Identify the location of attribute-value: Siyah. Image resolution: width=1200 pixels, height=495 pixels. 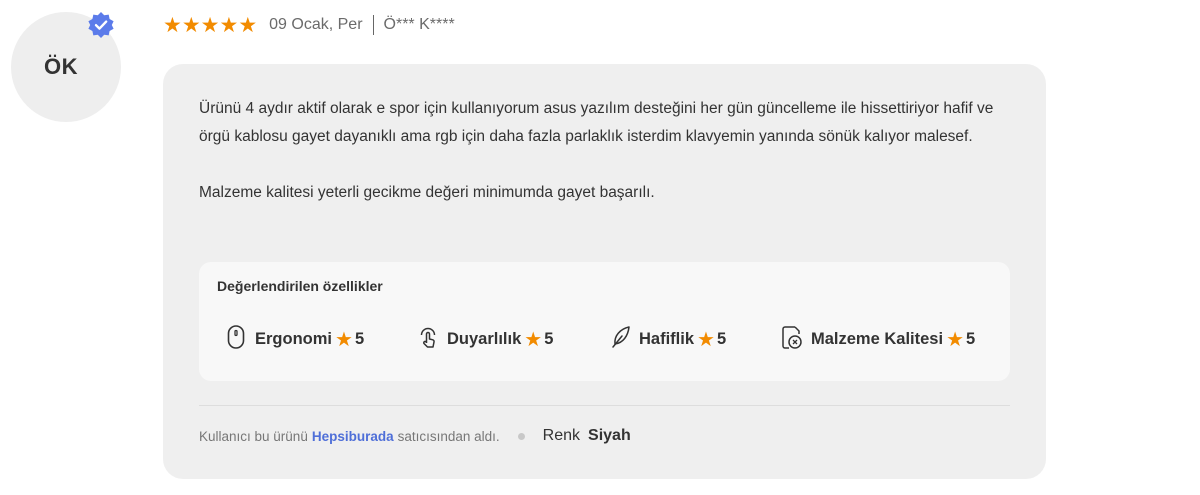
(609, 435).